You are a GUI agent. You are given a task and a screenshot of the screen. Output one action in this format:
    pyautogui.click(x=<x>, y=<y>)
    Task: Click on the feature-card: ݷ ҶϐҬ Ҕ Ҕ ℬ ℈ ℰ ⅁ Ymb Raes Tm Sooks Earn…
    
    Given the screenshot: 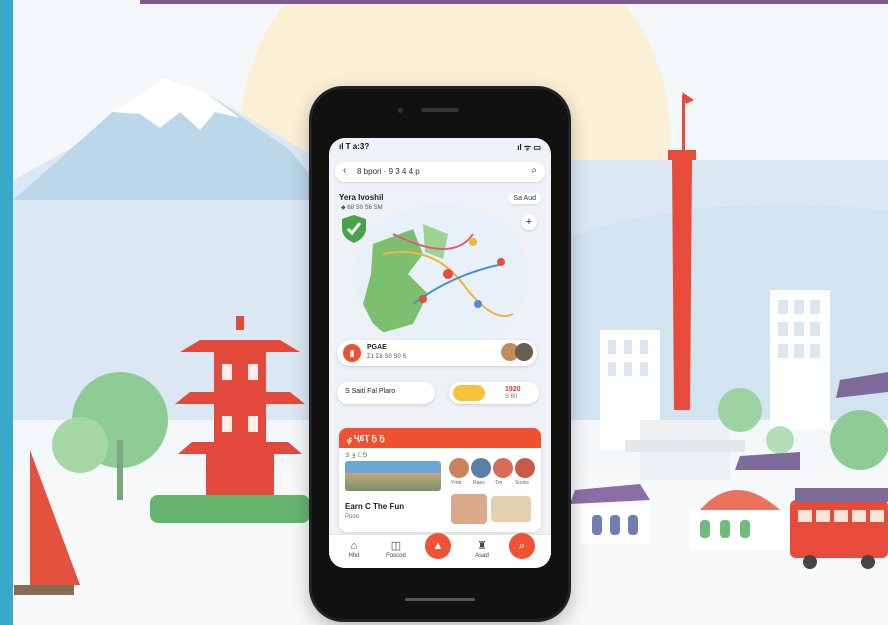 What is the action you would take?
    pyautogui.click(x=440, y=480)
    